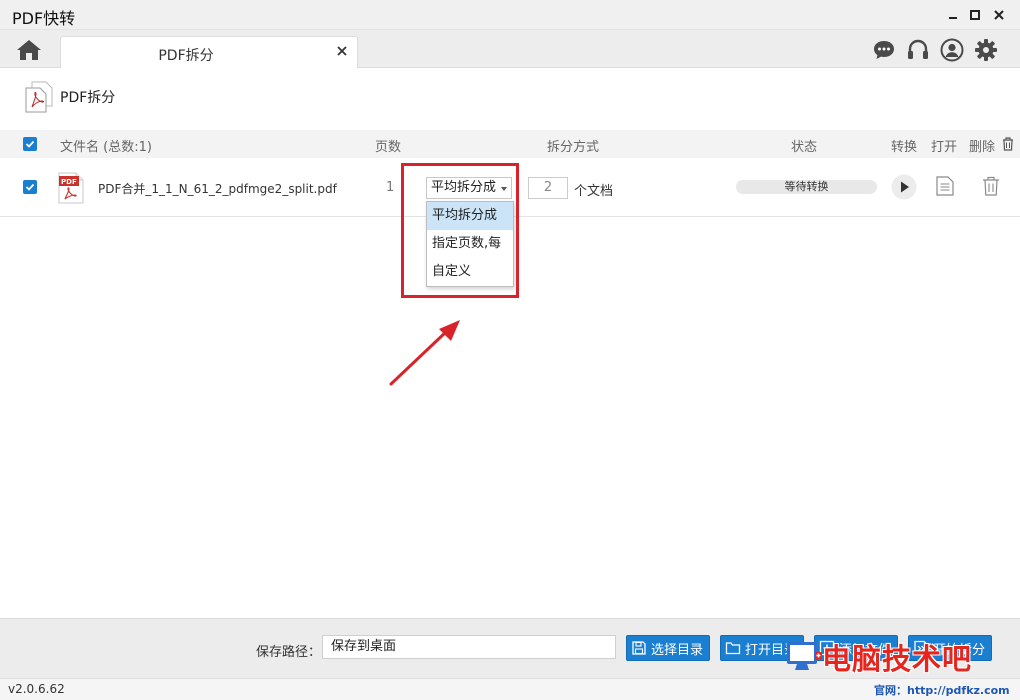  Describe the element at coordinates (953, 15) in the screenshot. I see `minimize-button` at that location.